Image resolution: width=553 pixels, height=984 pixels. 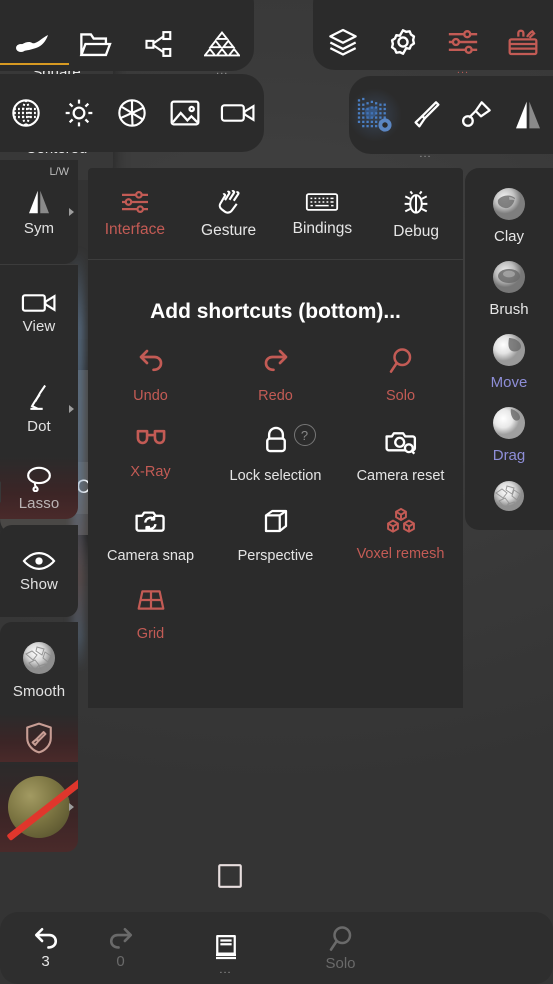 I want to click on topbar-item-toolbox, so click(x=523, y=35).